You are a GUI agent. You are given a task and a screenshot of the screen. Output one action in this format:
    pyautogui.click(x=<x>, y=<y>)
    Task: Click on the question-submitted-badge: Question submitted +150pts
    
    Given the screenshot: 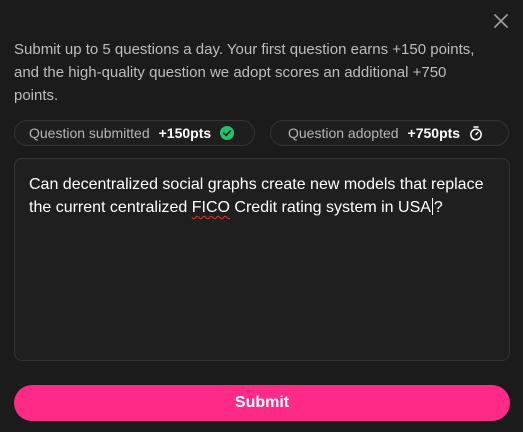 What is the action you would take?
    pyautogui.click(x=134, y=133)
    